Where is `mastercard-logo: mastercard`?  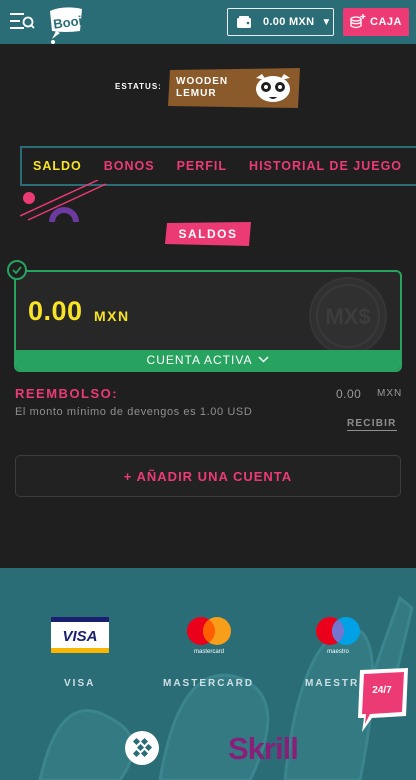 mastercard-logo: mastercard is located at coordinates (209, 635).